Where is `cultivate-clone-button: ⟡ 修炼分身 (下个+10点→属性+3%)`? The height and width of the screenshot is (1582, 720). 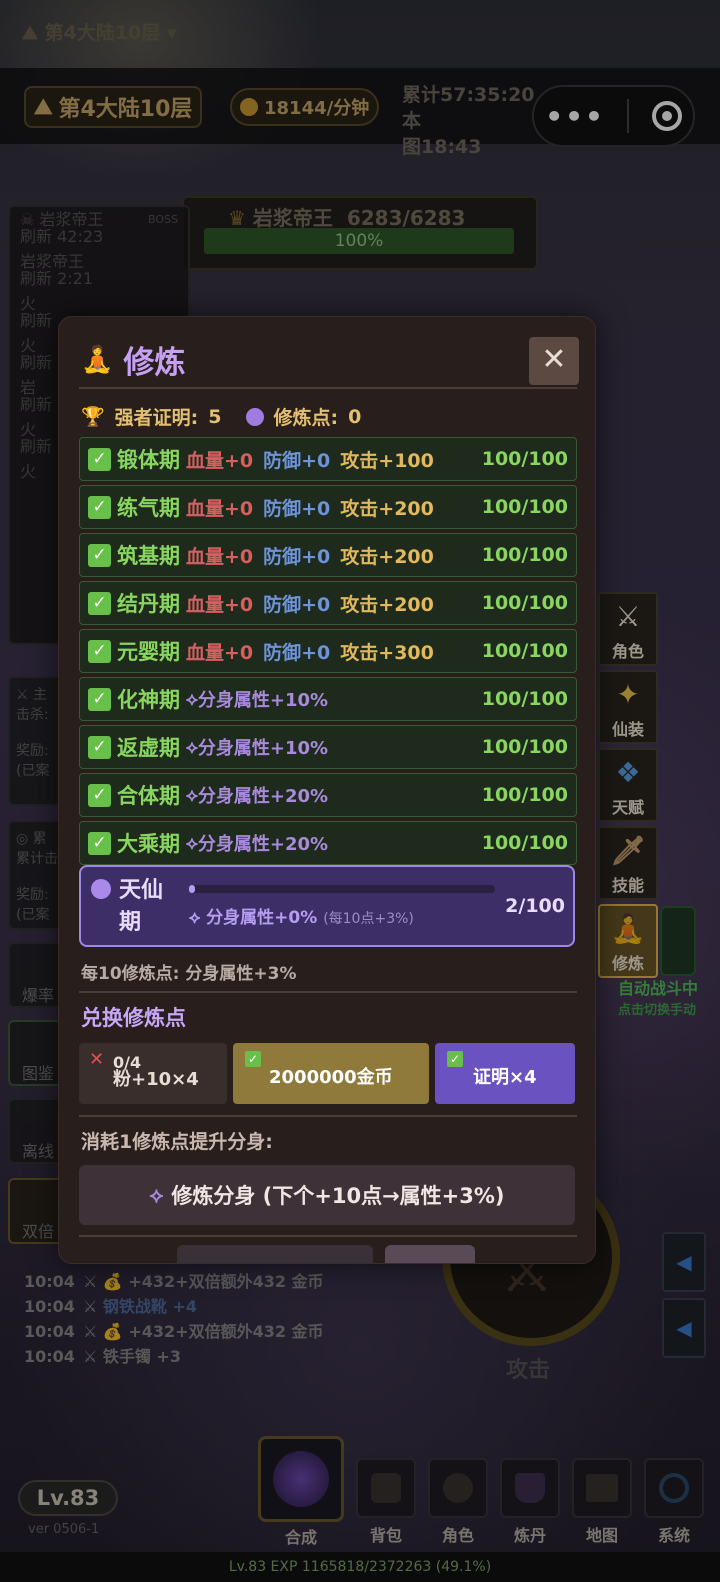 cultivate-clone-button: ⟡ 修炼分身 (下个+10点→属性+3%) is located at coordinates (327, 1195).